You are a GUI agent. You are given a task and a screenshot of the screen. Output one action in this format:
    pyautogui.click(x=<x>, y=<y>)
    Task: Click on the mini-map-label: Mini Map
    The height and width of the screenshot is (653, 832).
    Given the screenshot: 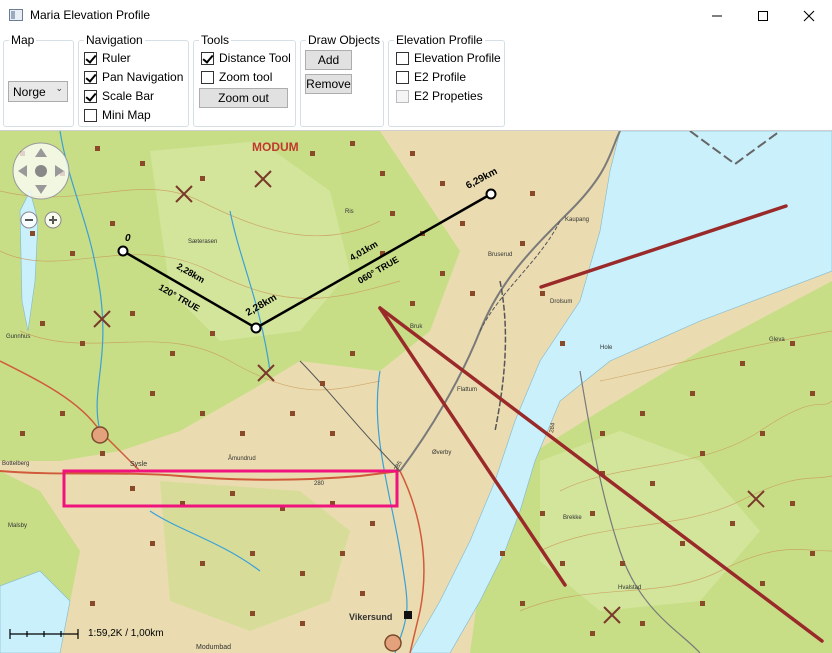 What is the action you would take?
    pyautogui.click(x=126, y=115)
    